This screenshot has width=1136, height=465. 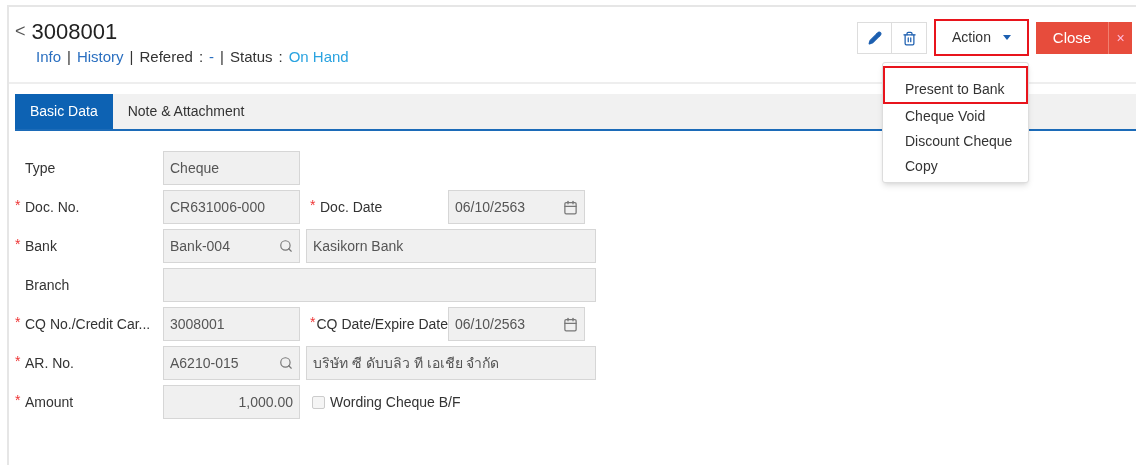 I want to click on pencil-icon, so click(x=874, y=38).